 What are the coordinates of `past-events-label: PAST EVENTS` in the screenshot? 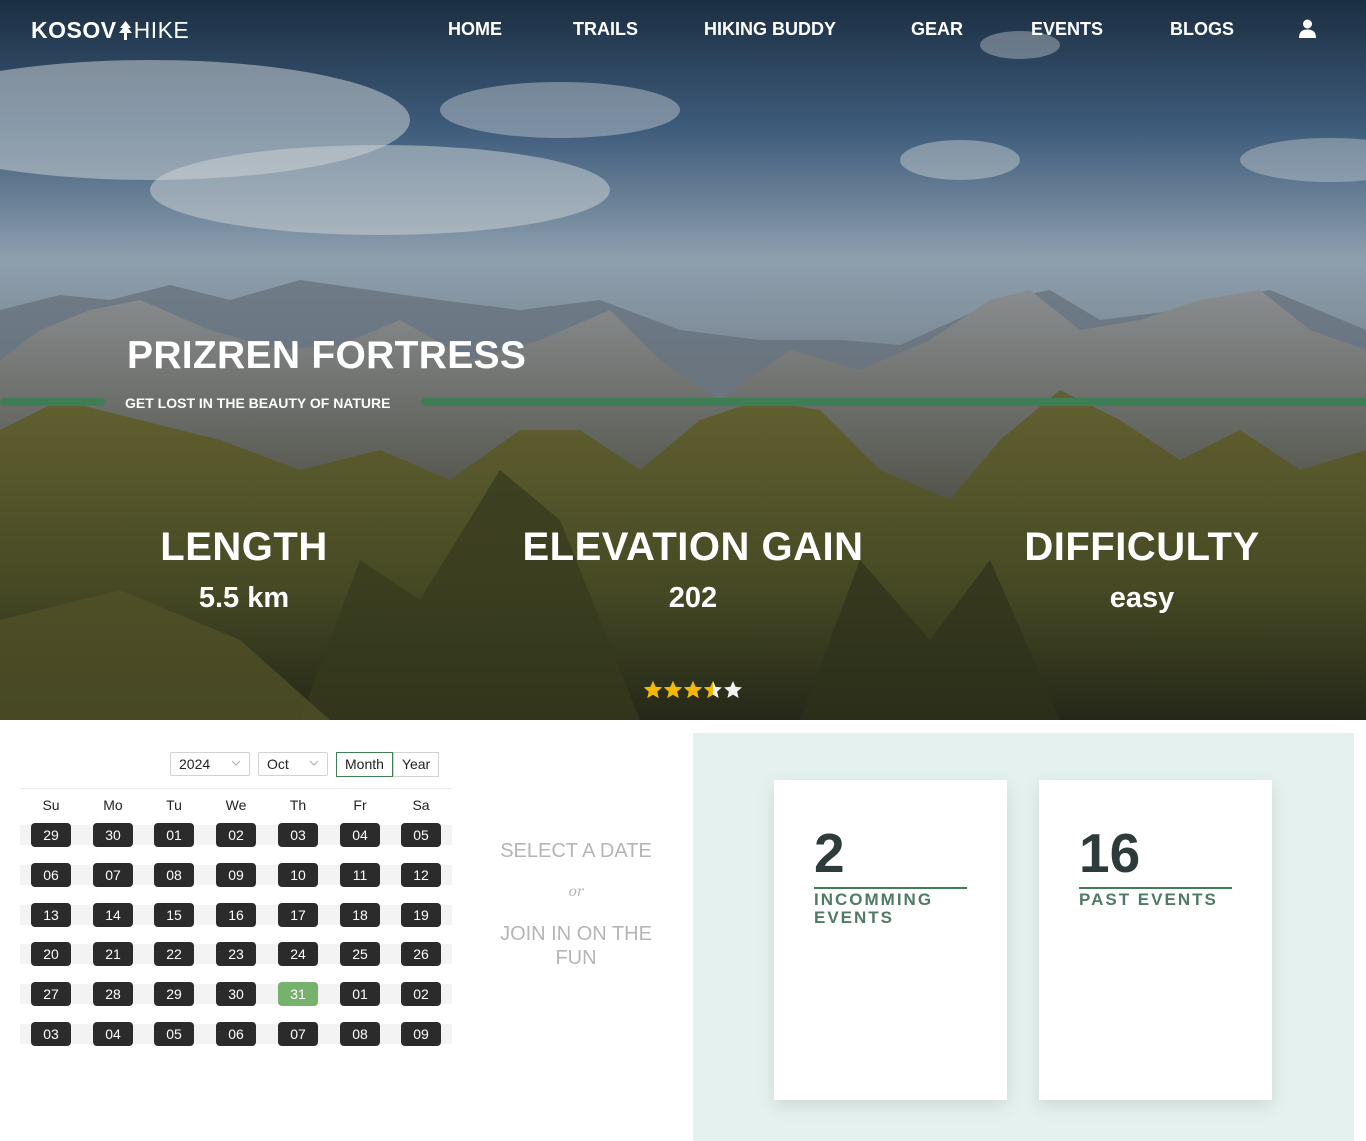 It's located at (1148, 899).